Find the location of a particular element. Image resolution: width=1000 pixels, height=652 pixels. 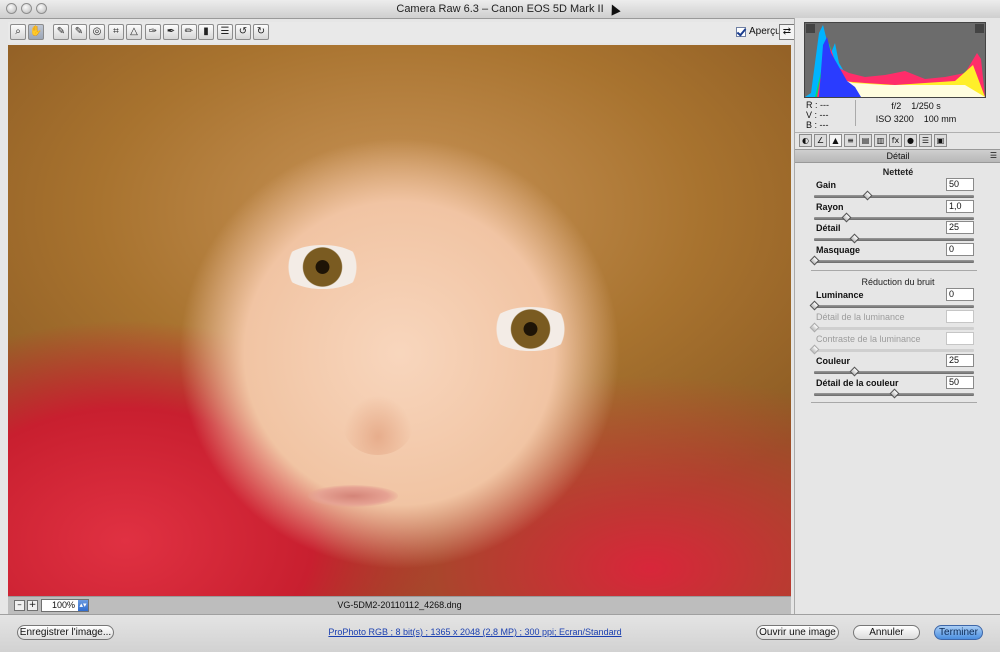

tab-hsl-icon: ≡ is located at coordinates (850, 140).